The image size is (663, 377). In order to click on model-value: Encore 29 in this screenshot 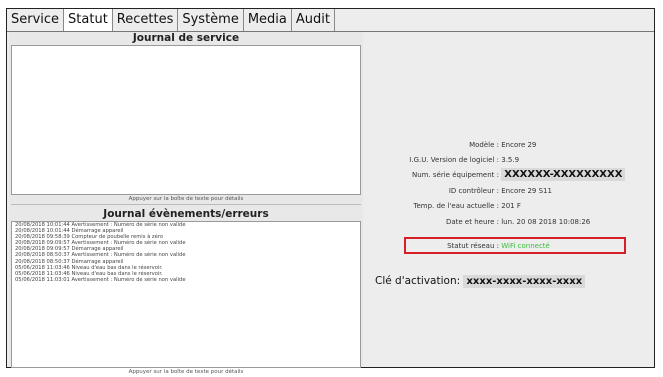, I will do `click(519, 145)`.